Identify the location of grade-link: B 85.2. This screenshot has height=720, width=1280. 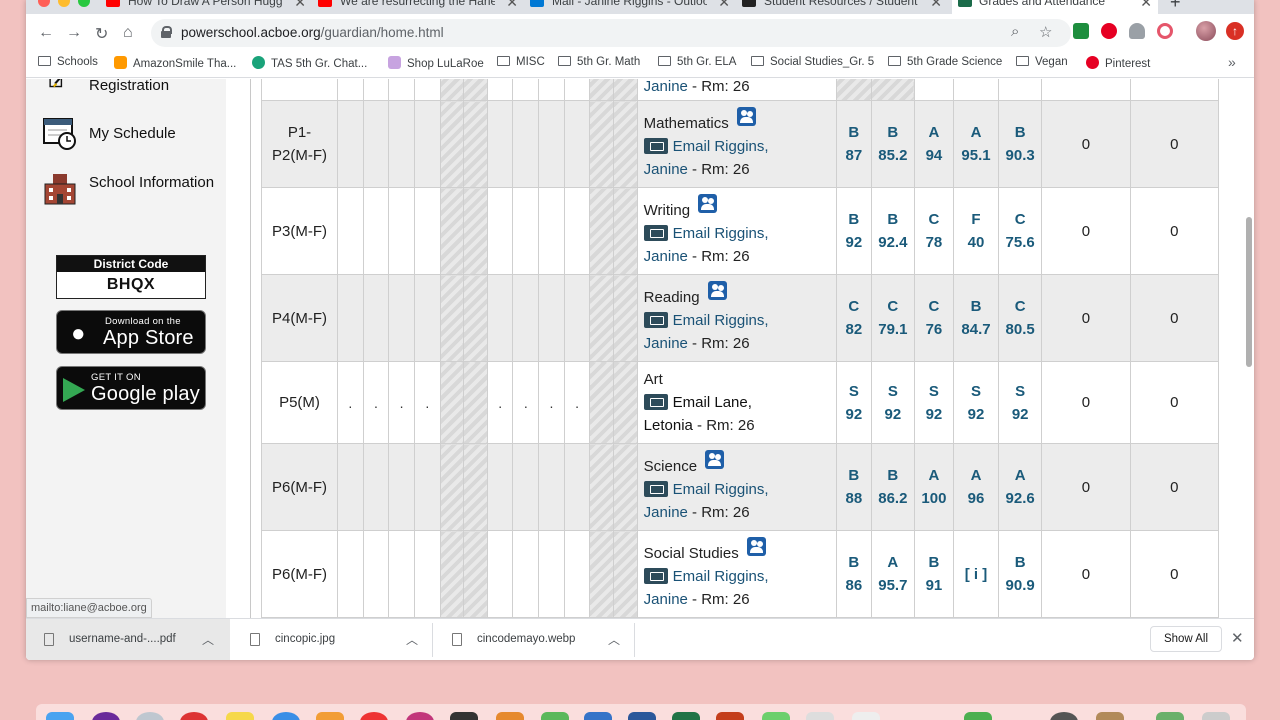
(892, 144).